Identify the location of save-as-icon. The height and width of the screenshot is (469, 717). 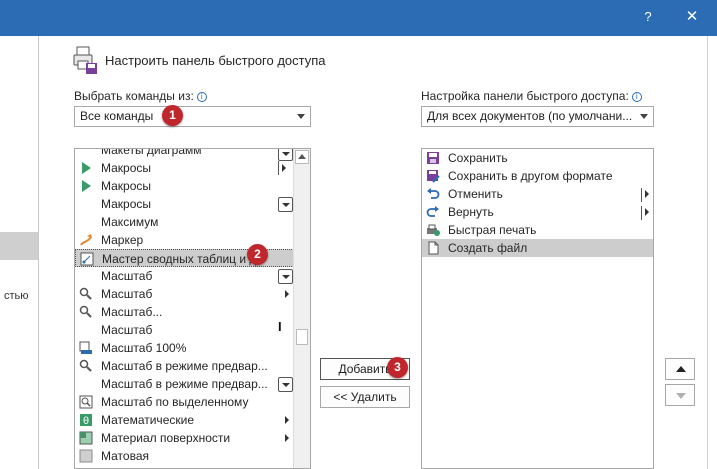
(433, 176).